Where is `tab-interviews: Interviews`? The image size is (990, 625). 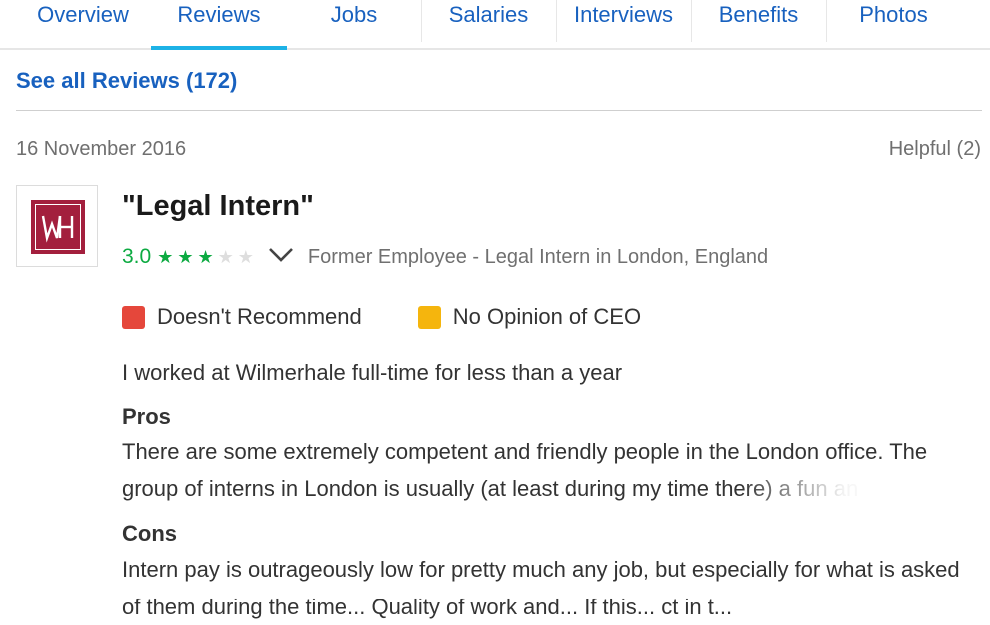
tab-interviews: Interviews is located at coordinates (623, 23).